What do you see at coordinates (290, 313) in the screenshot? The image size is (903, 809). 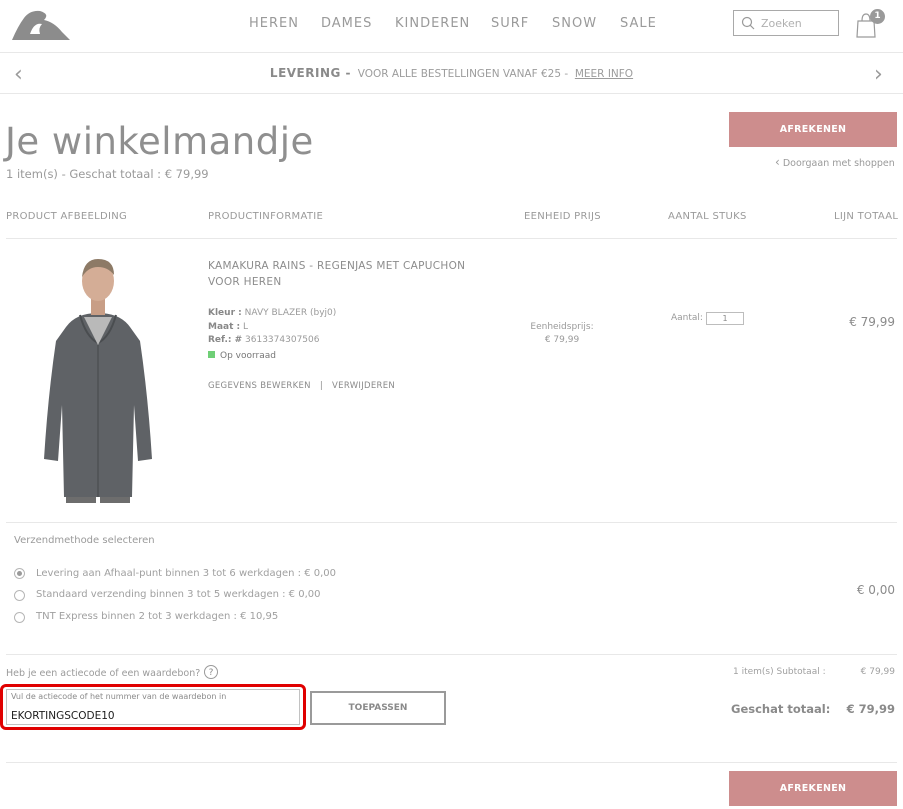 I see `color-value: NAVY BLAZER (byj0)` at bounding box center [290, 313].